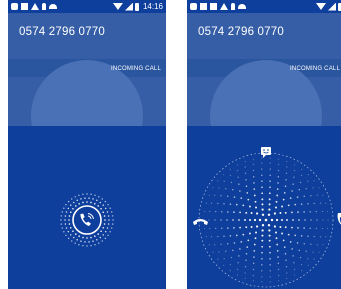  Describe the element at coordinates (332, 6) in the screenshot. I see `signal-icon` at that location.